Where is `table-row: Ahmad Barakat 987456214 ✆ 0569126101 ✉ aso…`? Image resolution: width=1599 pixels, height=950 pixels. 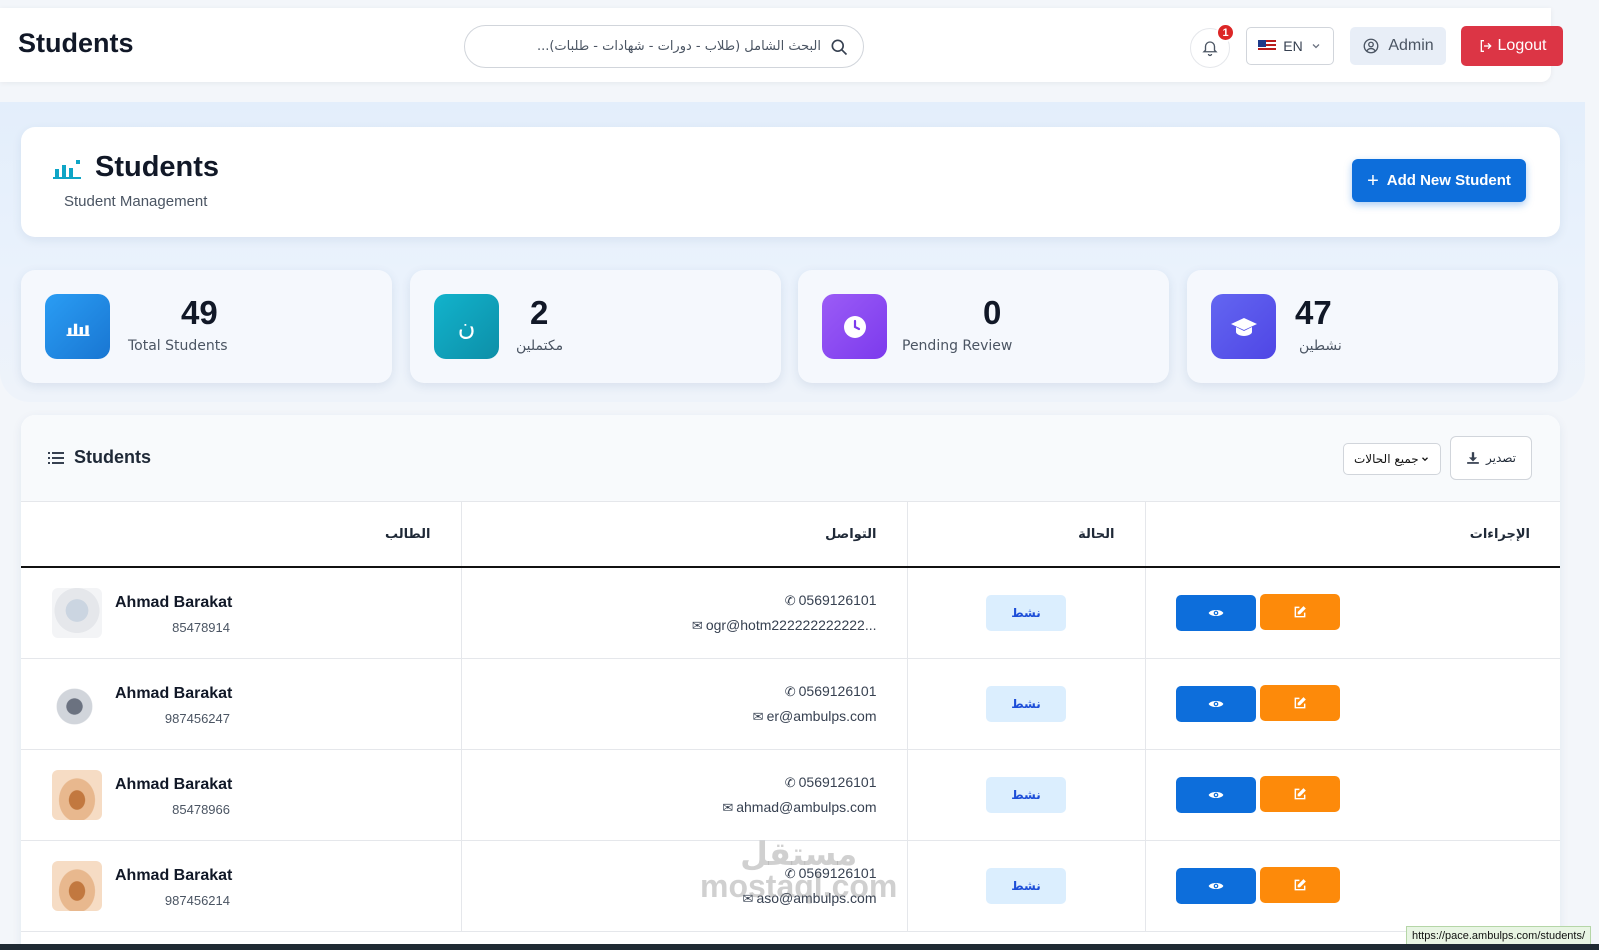
table-row: Ahmad Barakat 987456214 ✆ 0569126101 ✉ aso… is located at coordinates (790, 886).